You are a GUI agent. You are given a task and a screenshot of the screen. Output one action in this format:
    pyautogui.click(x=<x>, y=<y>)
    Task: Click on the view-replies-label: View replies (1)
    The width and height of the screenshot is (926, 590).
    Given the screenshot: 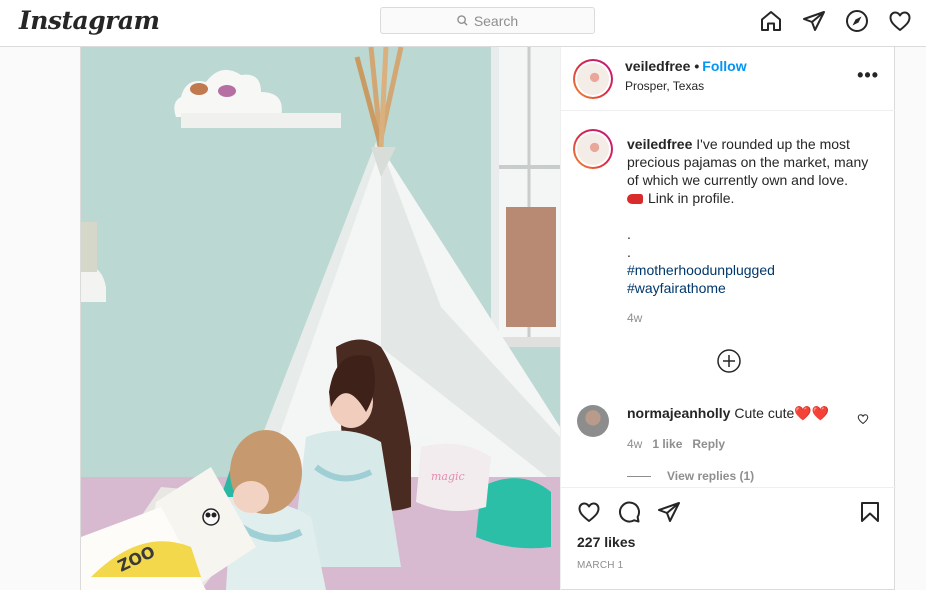 What is the action you would take?
    pyautogui.click(x=711, y=476)
    